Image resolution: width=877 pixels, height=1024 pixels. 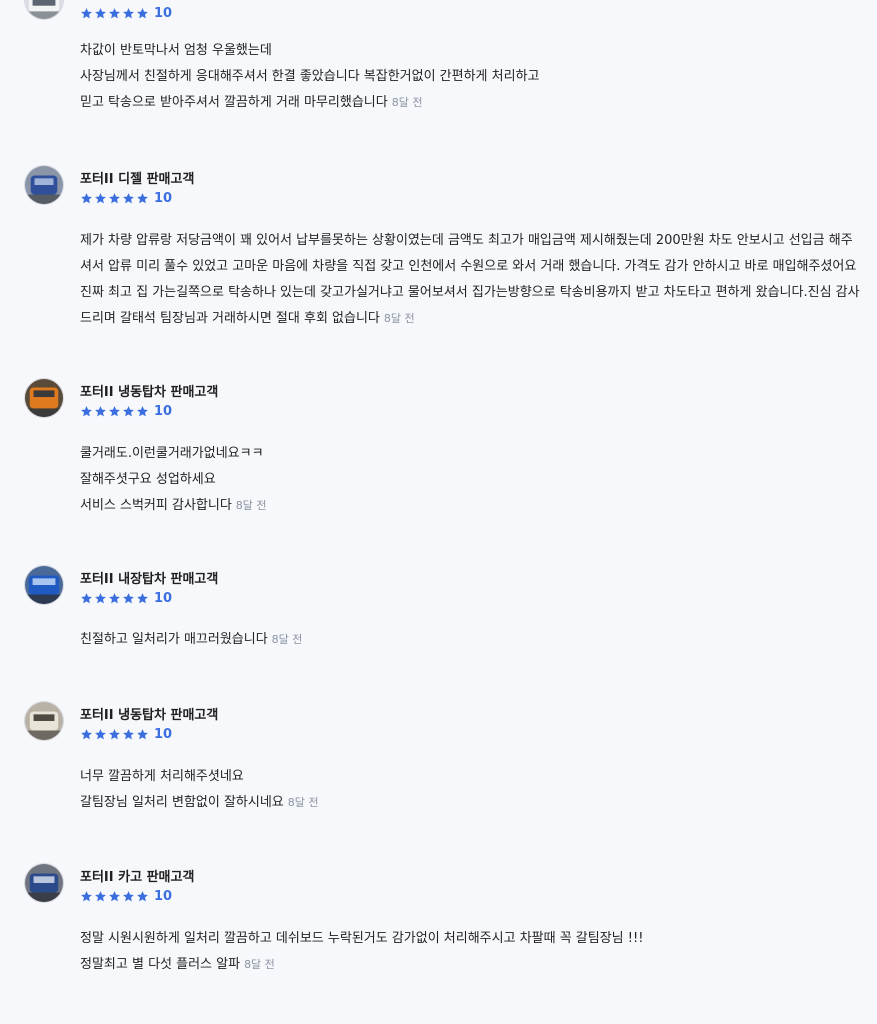 I want to click on review-text: 친절하고 일처리가 매끄러웠습니다 8달 전, so click(x=470, y=640).